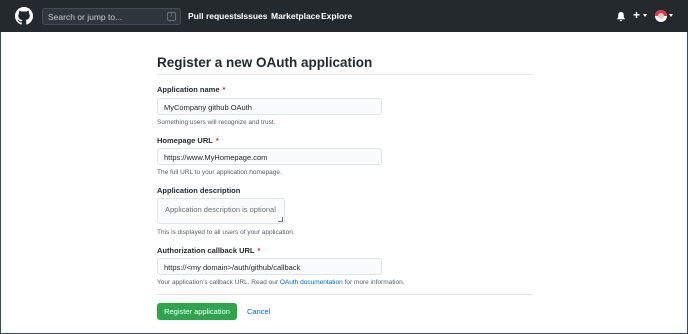 The image size is (688, 334). I want to click on nav-issues: Issues, so click(254, 16).